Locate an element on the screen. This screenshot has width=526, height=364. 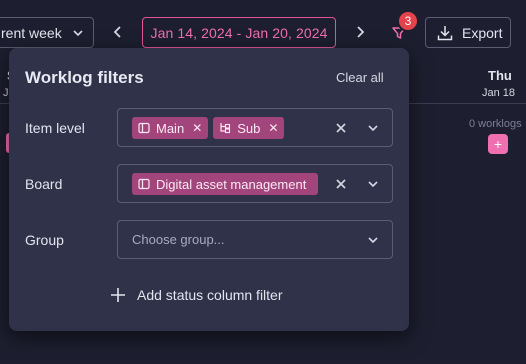
worklogs-count: 0 worklogs is located at coordinates (495, 124).